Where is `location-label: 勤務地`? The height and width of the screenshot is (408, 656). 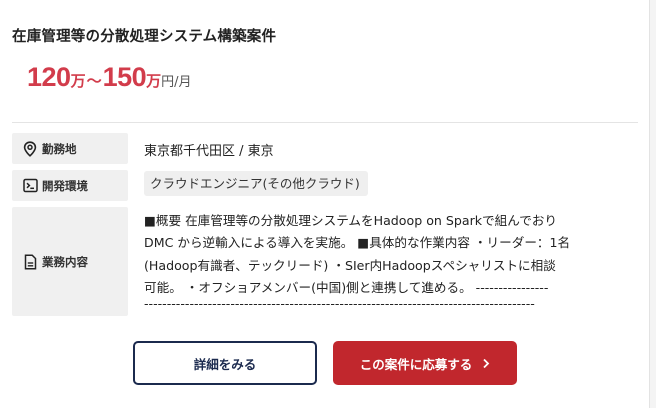
location-label: 勤務地 is located at coordinates (59, 148).